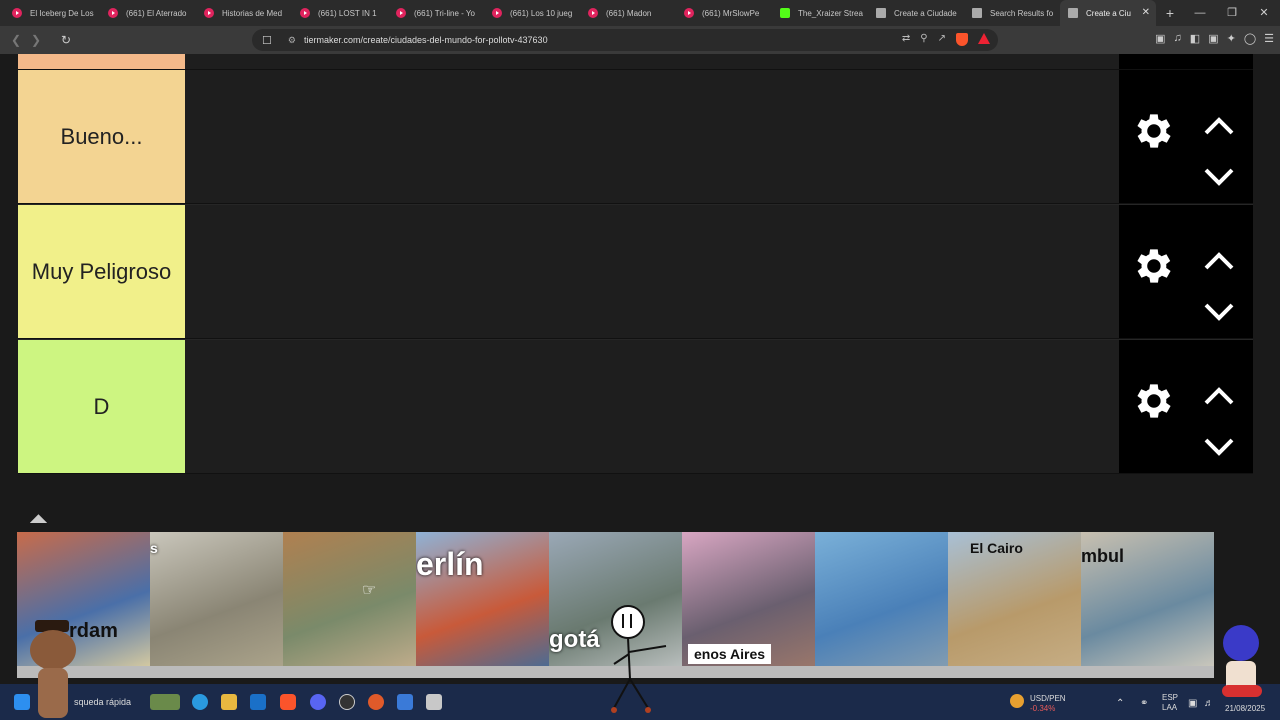 This screenshot has height=720, width=1280. Describe the element at coordinates (482, 605) in the screenshot. I see `city-card: erlín` at that location.